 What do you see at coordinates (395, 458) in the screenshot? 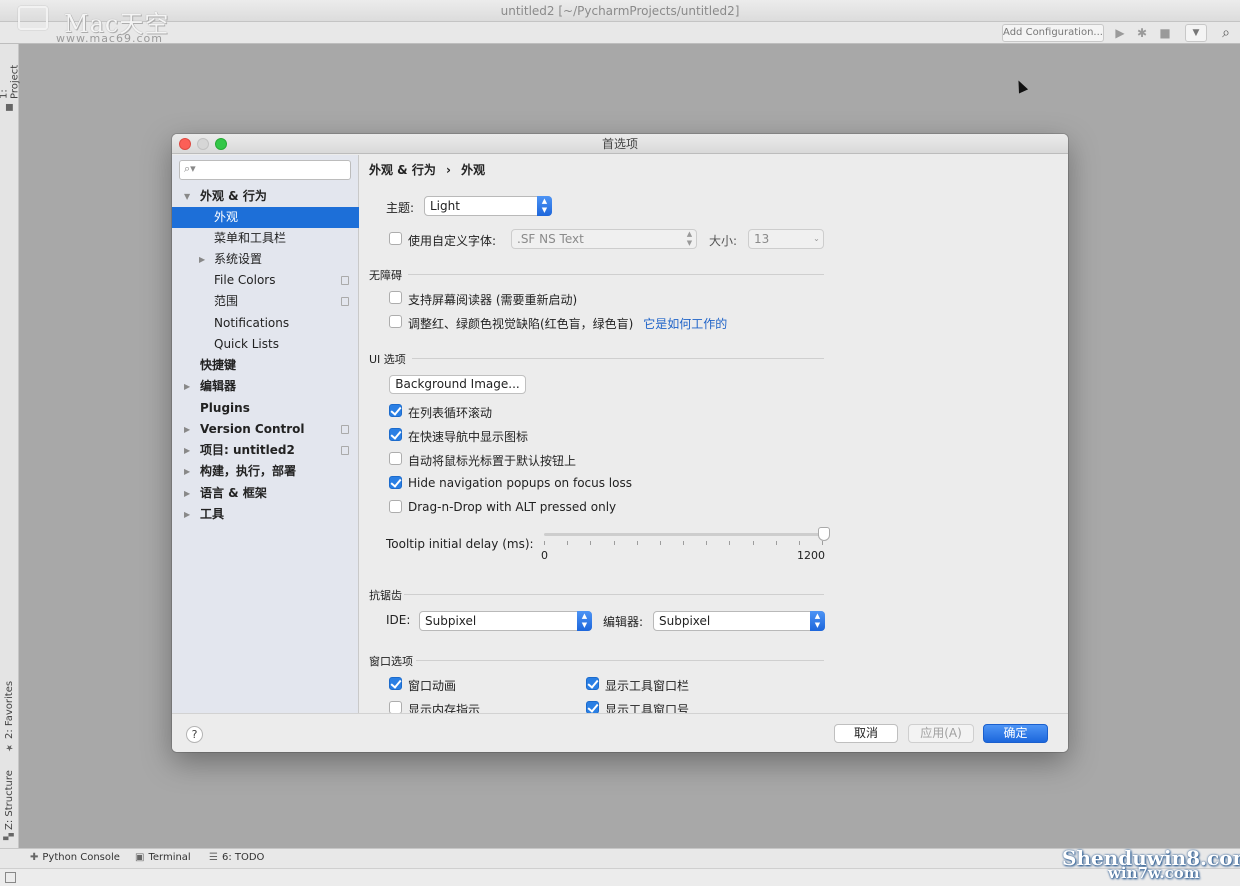
I see `move-cursor-default-button-checkbox` at bounding box center [395, 458].